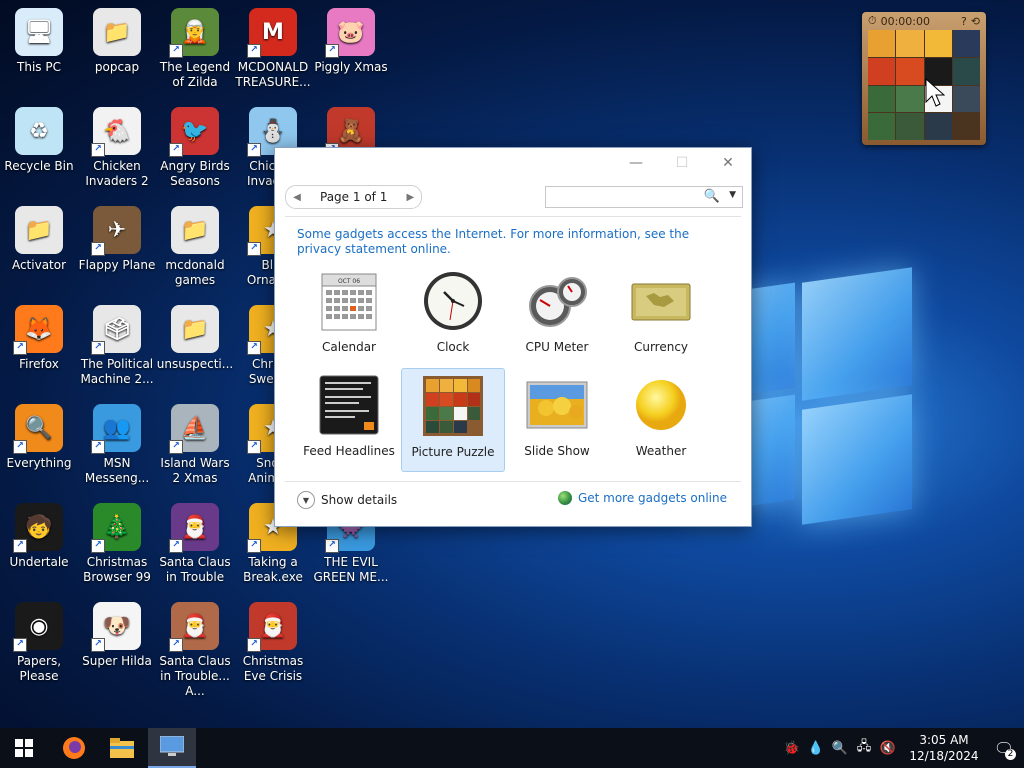 This screenshot has width=1024, height=768. What do you see at coordinates (117, 265) in the screenshot?
I see `desktop-icon-label: Flappy Plane` at bounding box center [117, 265].